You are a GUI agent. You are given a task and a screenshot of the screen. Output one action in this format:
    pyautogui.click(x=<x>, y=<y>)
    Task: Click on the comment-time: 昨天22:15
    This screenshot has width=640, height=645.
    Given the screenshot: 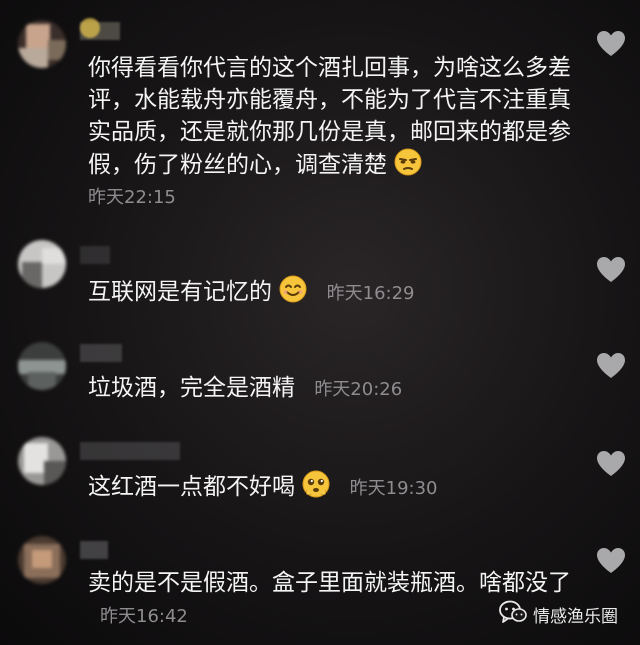 What is the action you would take?
    pyautogui.click(x=132, y=197)
    